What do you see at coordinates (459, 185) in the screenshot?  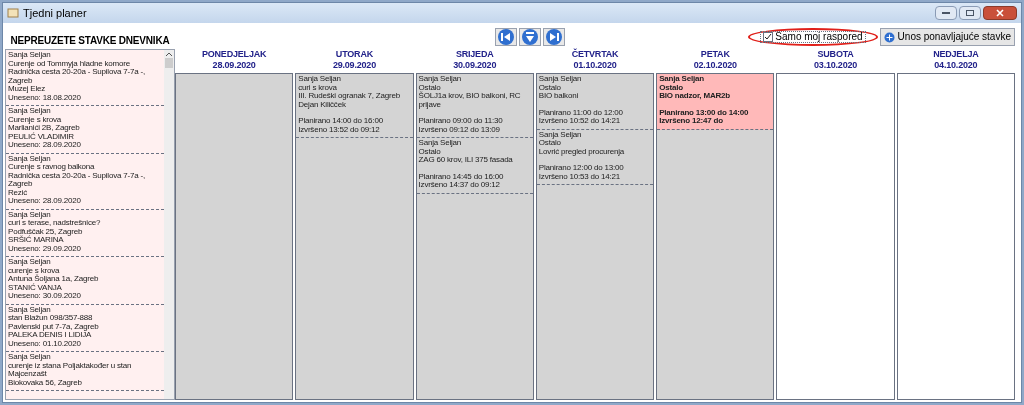 I see `appointment-time: Izvršeno 14:37 do 09:12` at bounding box center [459, 185].